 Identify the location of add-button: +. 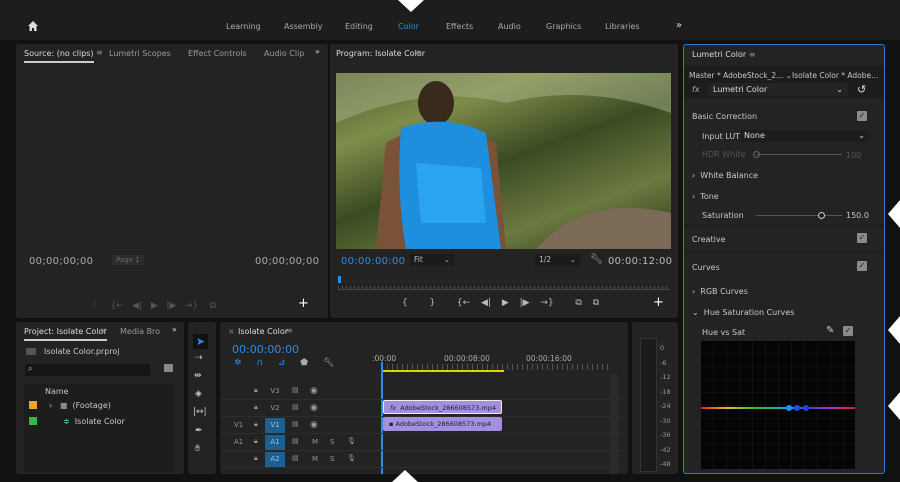
(303, 303).